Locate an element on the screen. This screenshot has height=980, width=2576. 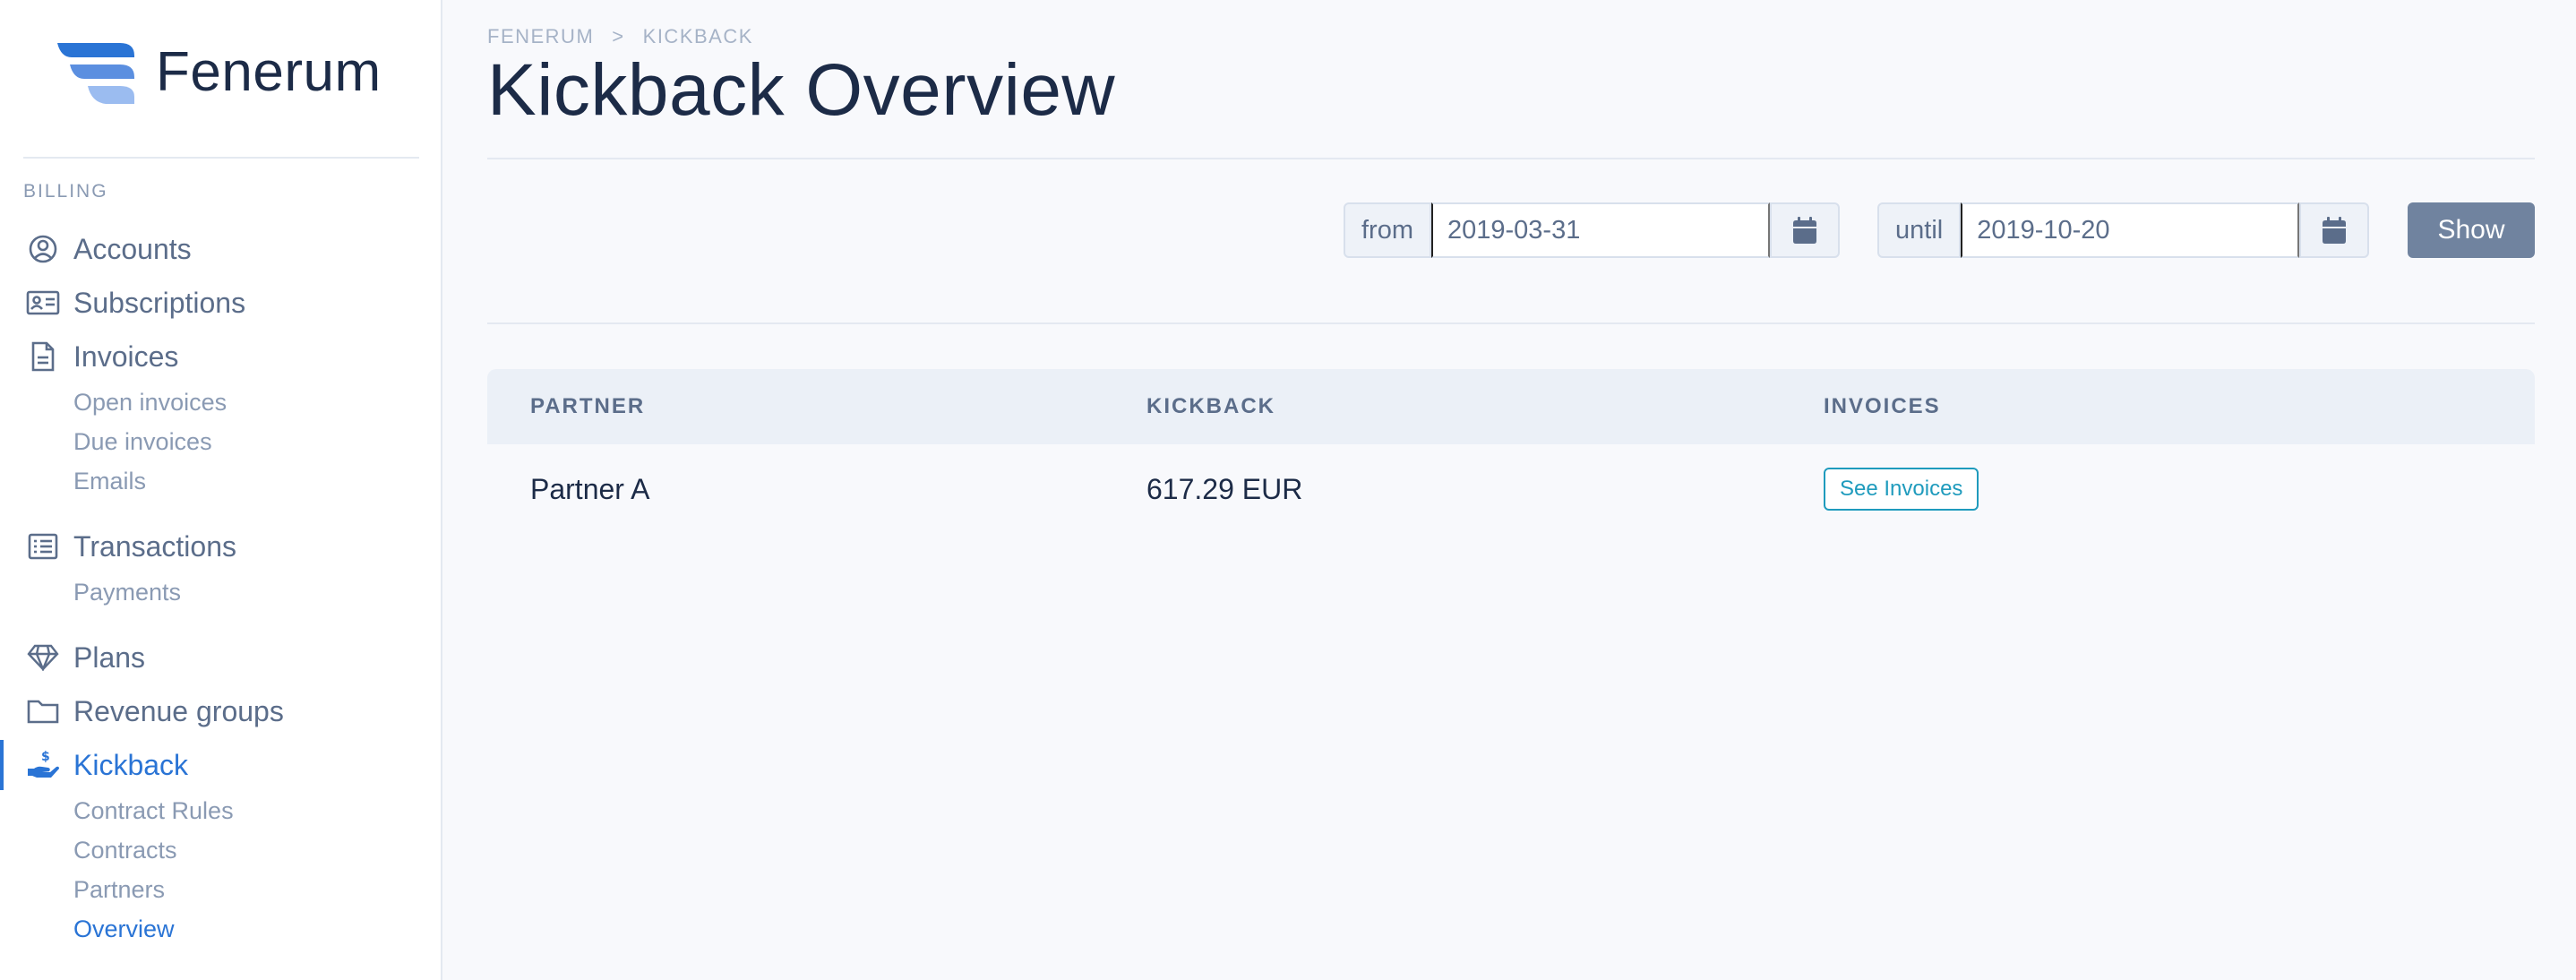
sidebar-item-accounts: Accounts is located at coordinates (220, 249).